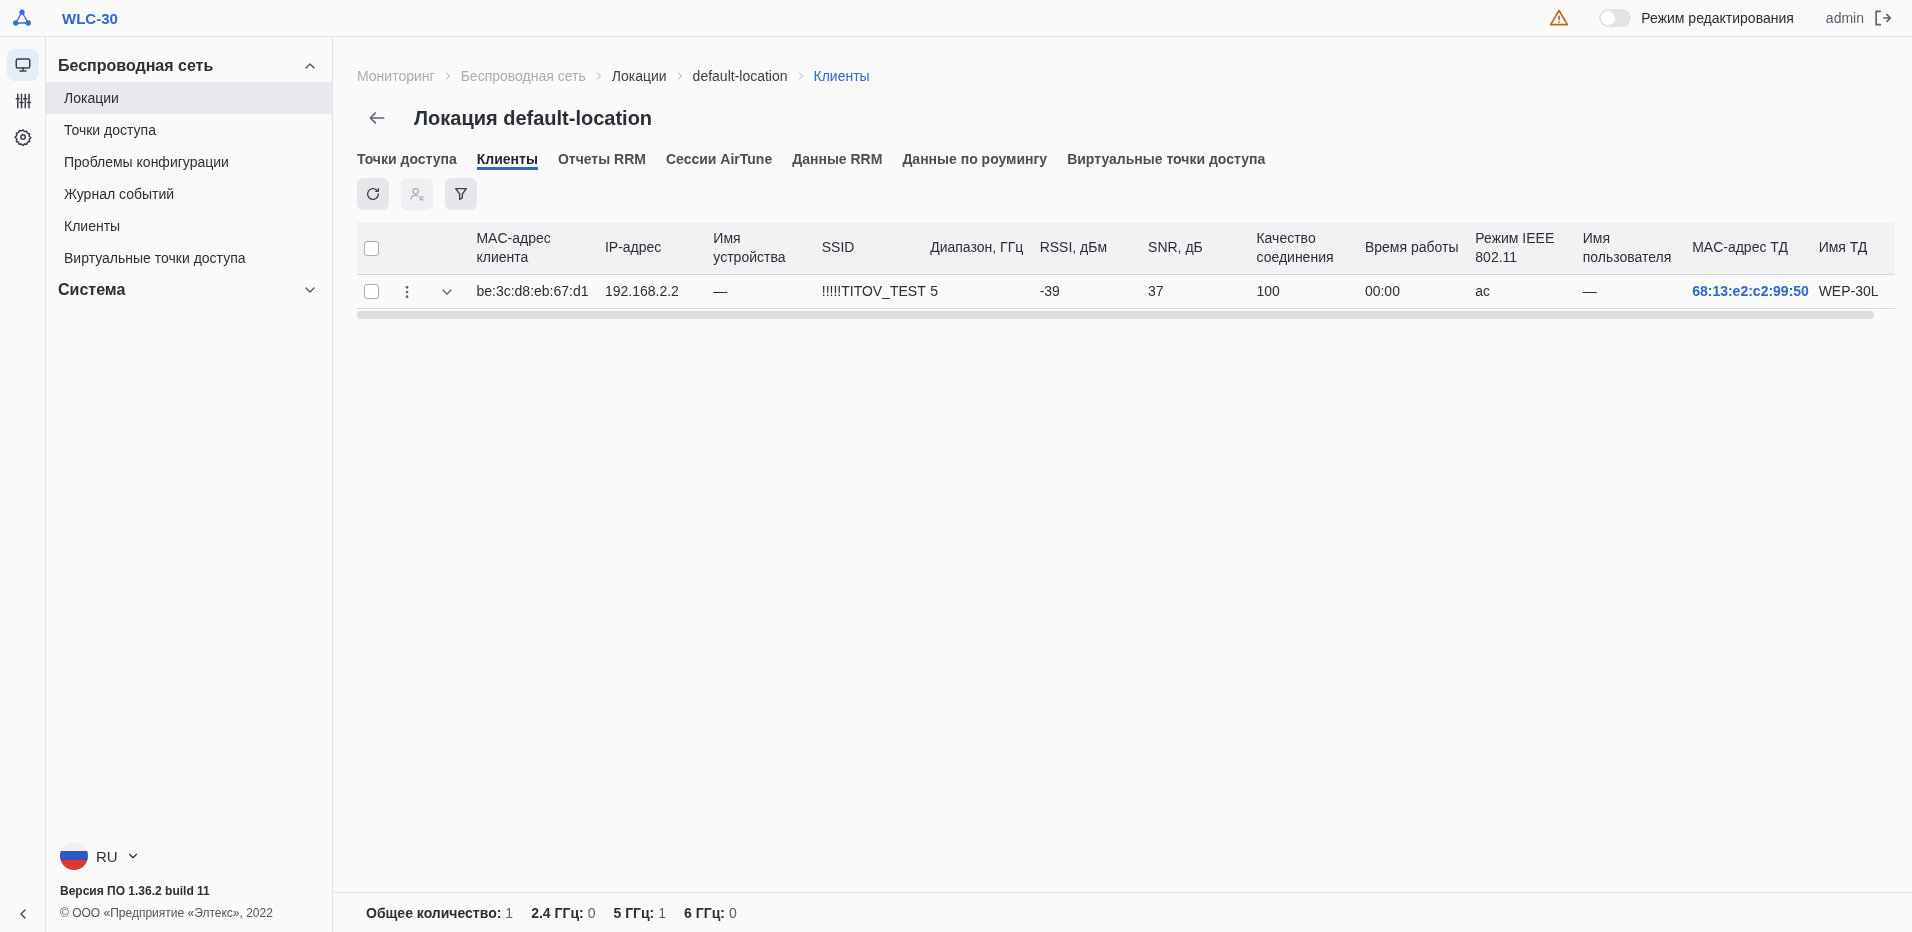 The height and width of the screenshot is (932, 1912). Describe the element at coordinates (1844, 18) in the screenshot. I see `user-name: admin` at that location.